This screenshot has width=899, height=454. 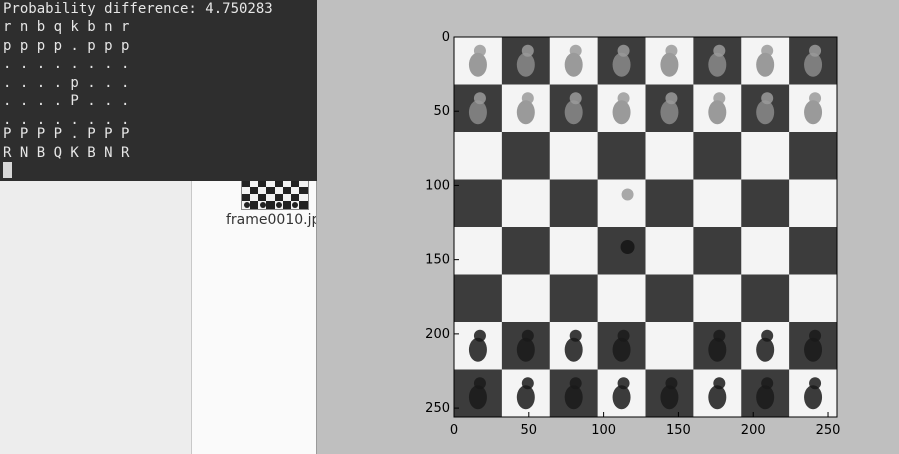 What do you see at coordinates (828, 430) in the screenshot?
I see `x-tick-label: 250` at bounding box center [828, 430].